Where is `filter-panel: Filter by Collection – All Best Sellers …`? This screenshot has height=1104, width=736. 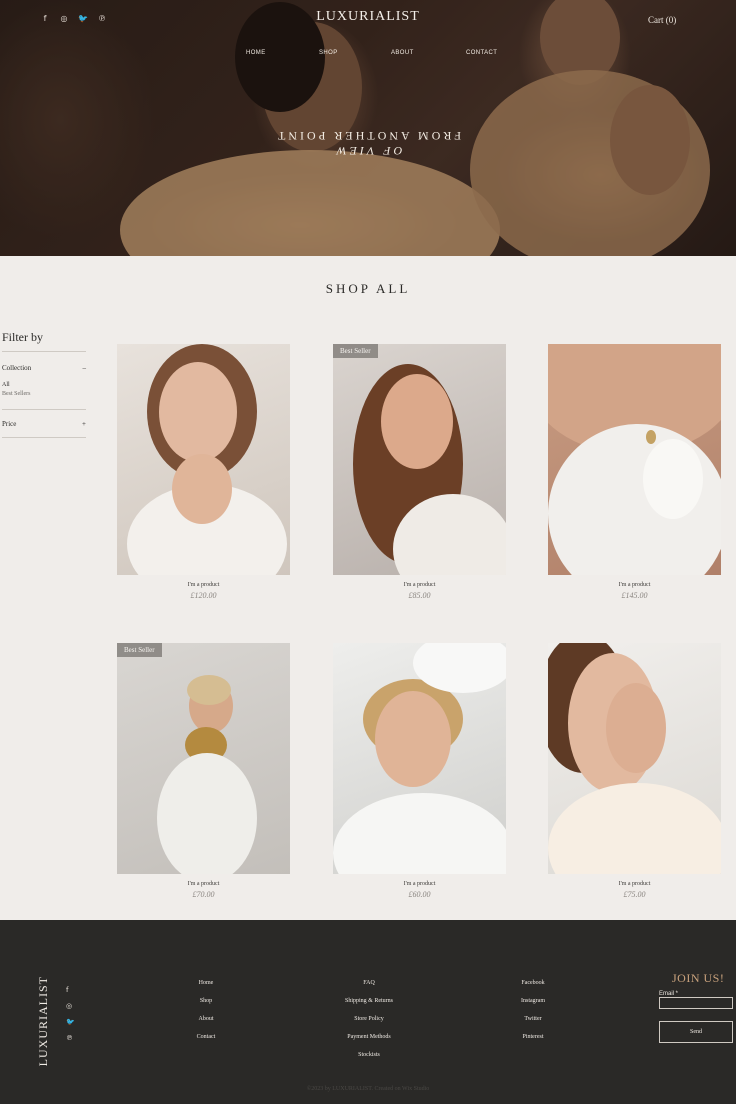 filter-panel: Filter by Collection – All Best Sellers … is located at coordinates (44, 384).